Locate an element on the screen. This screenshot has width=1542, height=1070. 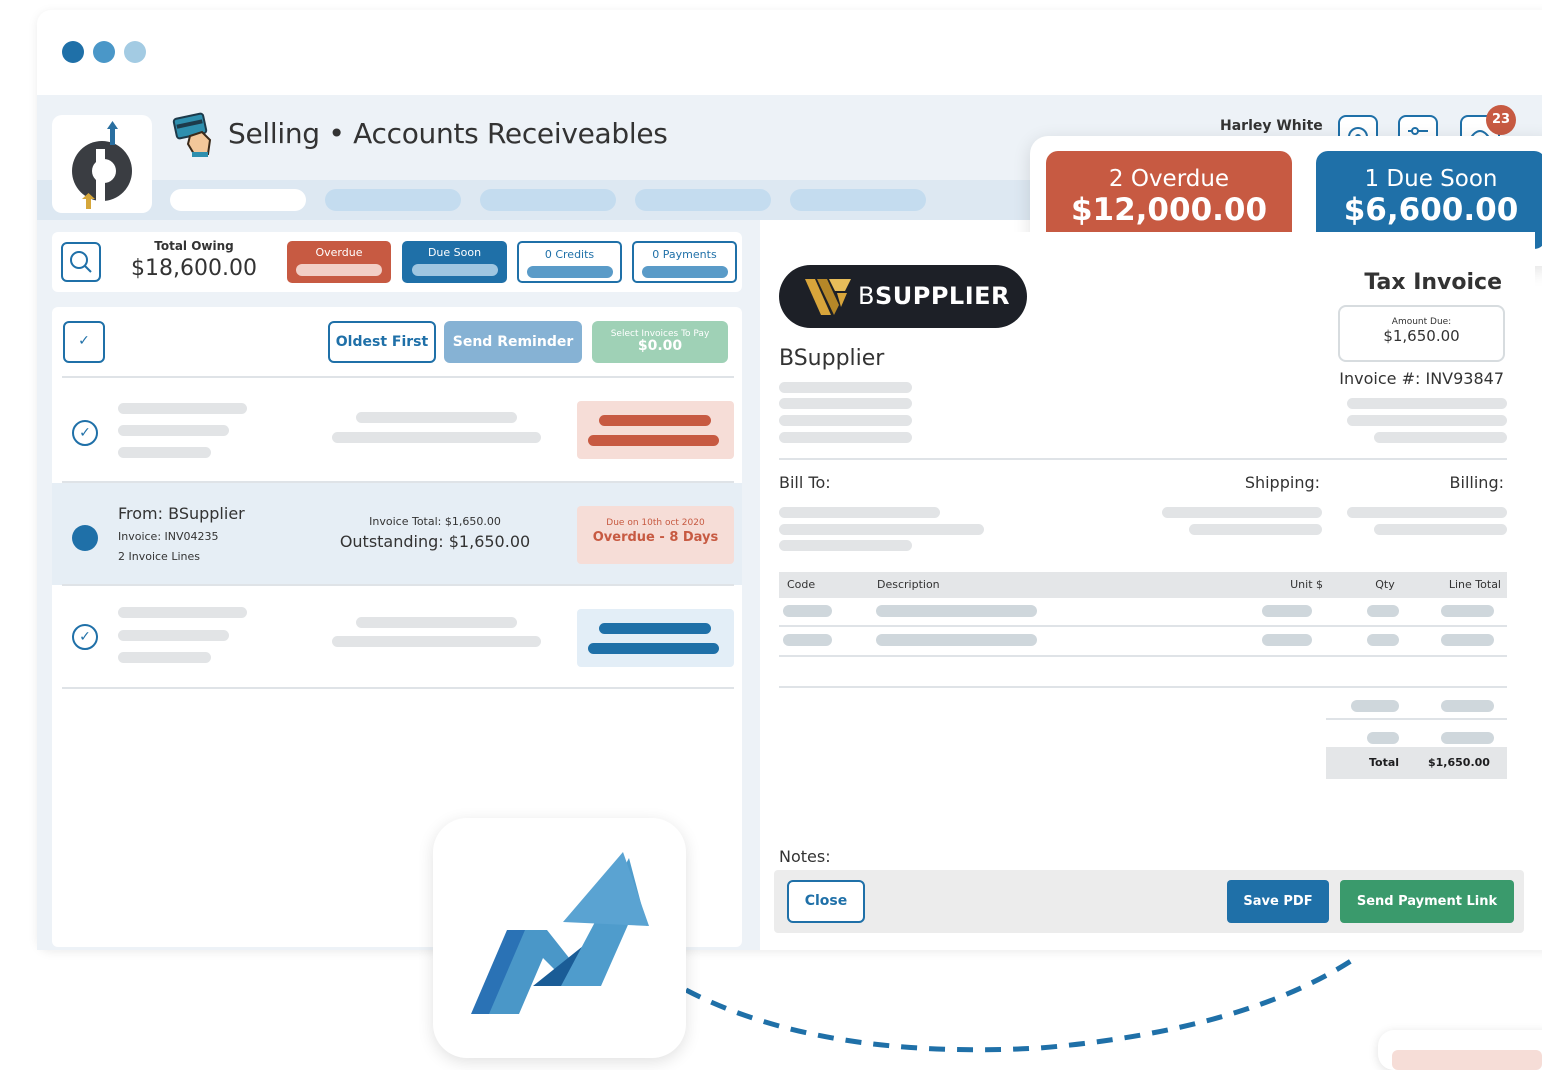
corner-card-status is located at coordinates (1467, 1060).